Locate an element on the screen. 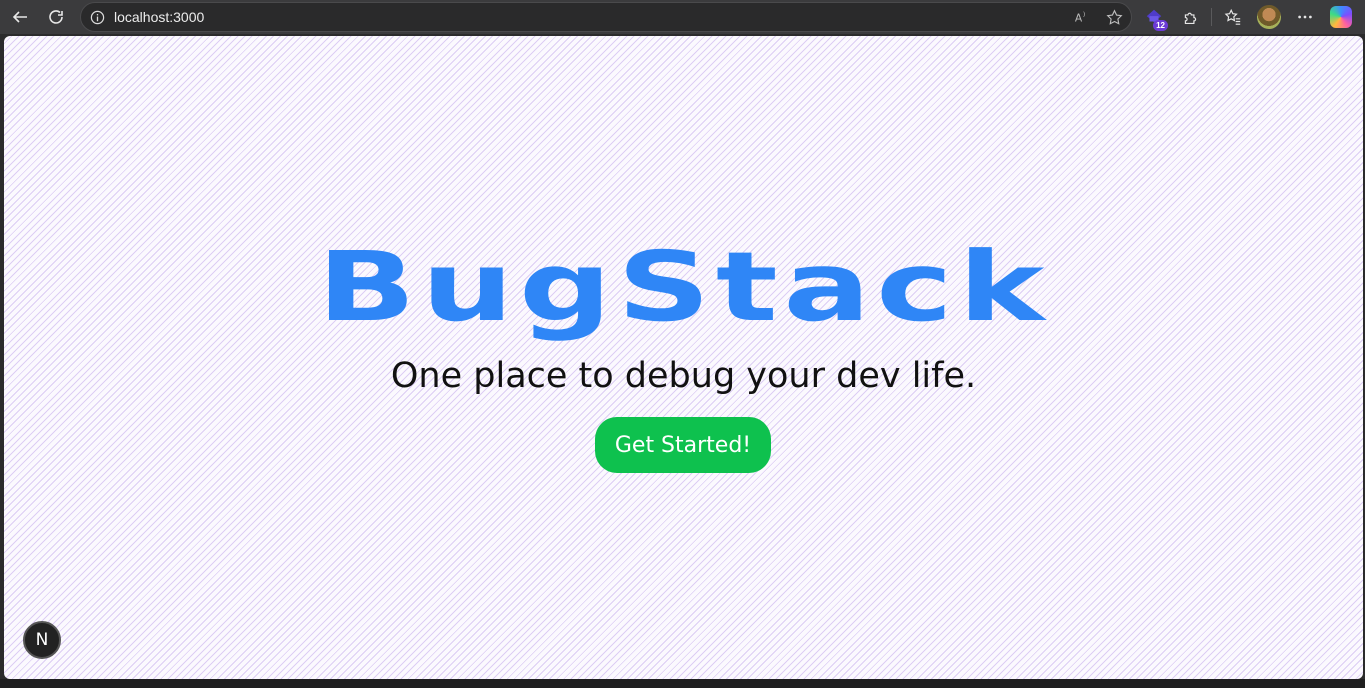 The width and height of the screenshot is (1365, 688). reload-icon is located at coordinates (56, 17).